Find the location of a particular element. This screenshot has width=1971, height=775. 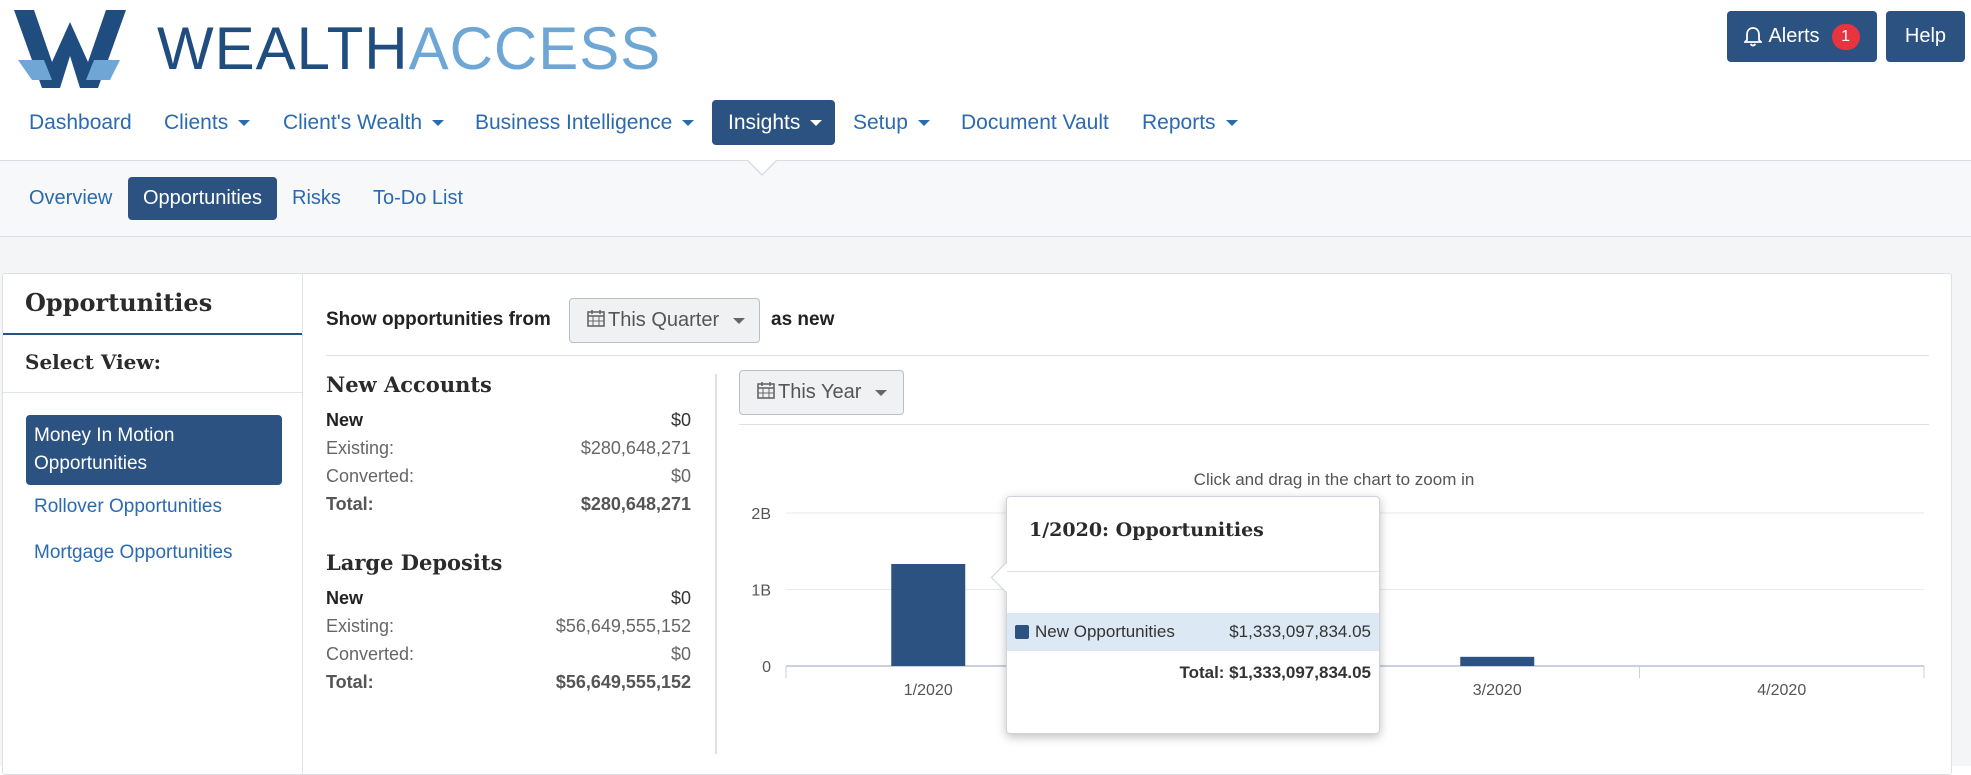

nav-document-vault-label: Document Vault is located at coordinates (1035, 122).